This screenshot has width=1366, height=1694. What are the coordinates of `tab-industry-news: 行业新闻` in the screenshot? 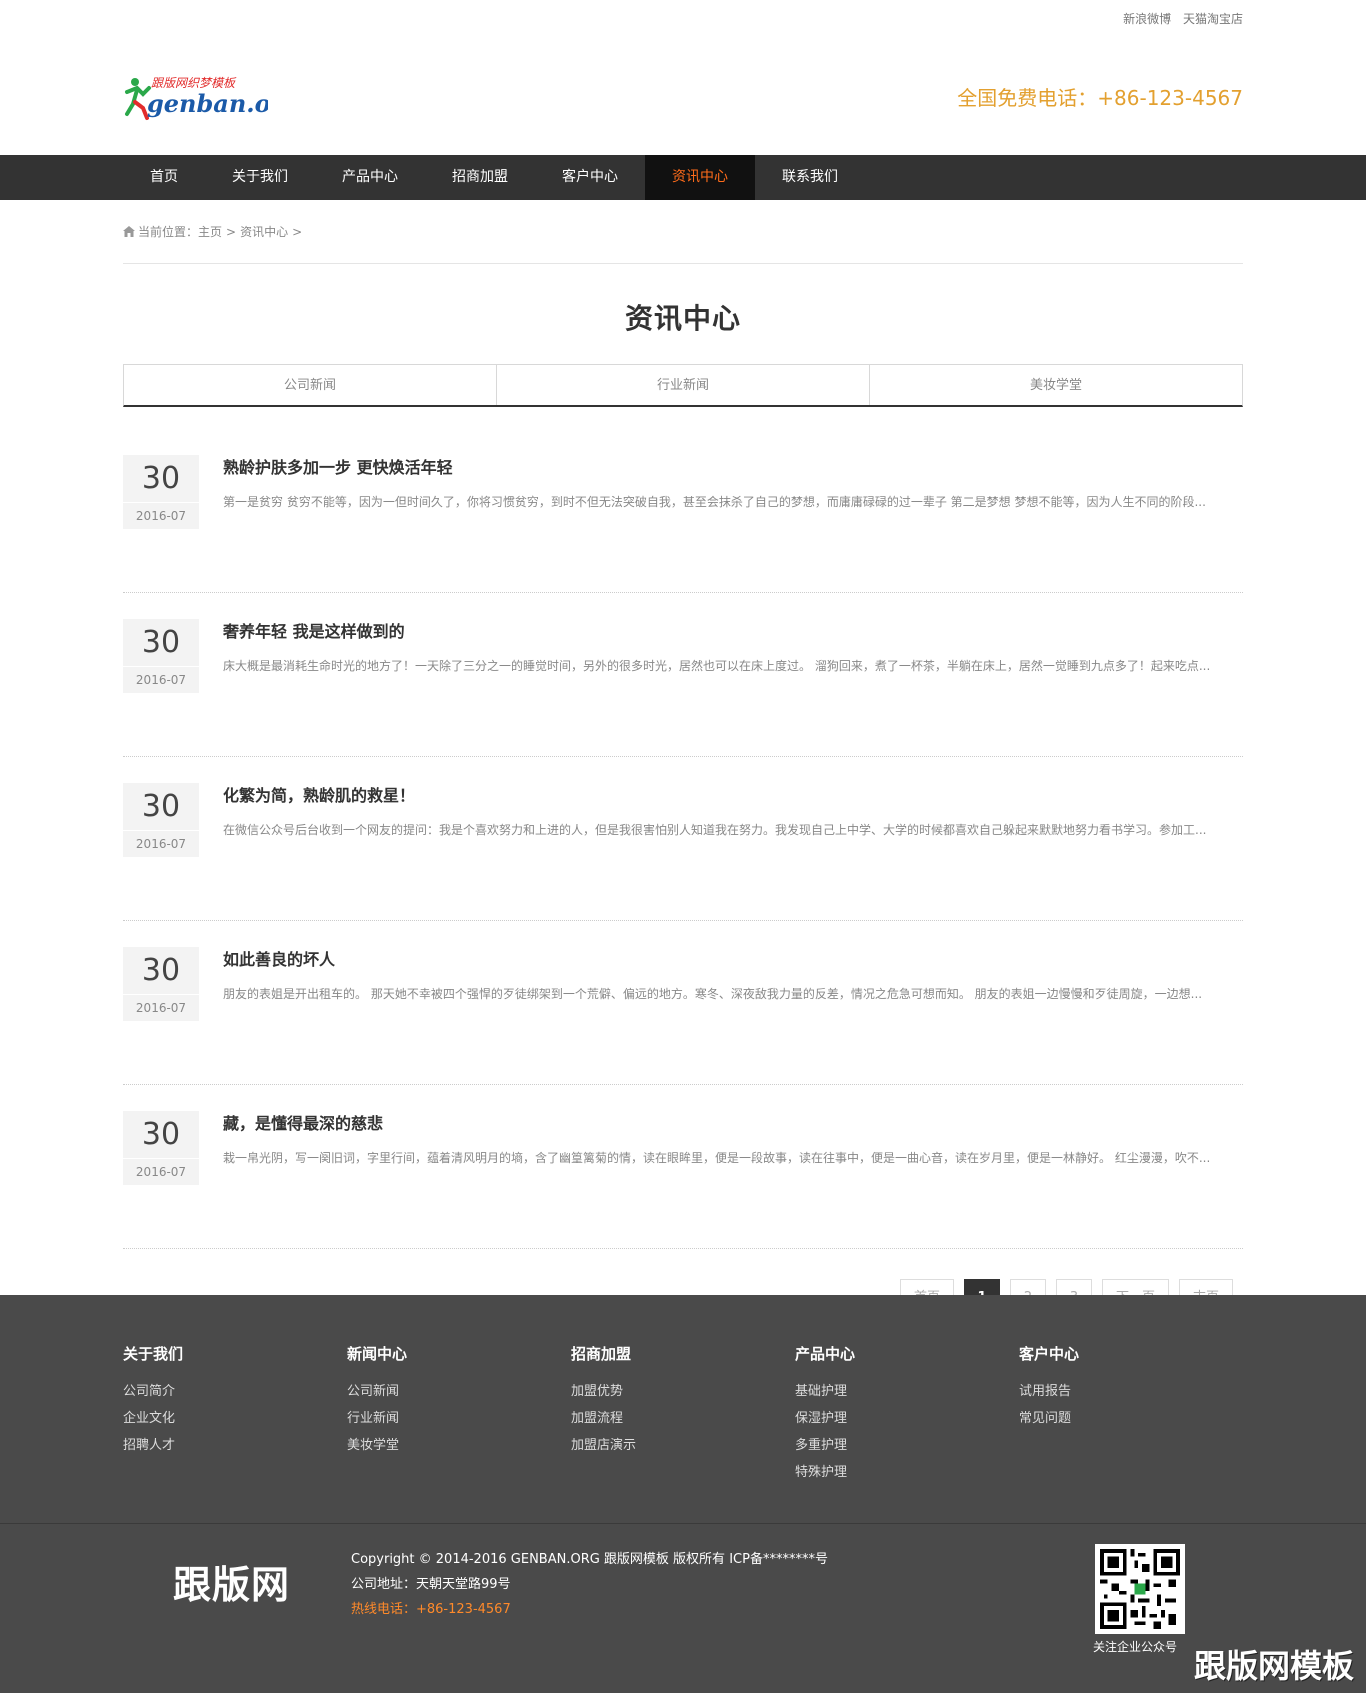 It's located at (683, 385).